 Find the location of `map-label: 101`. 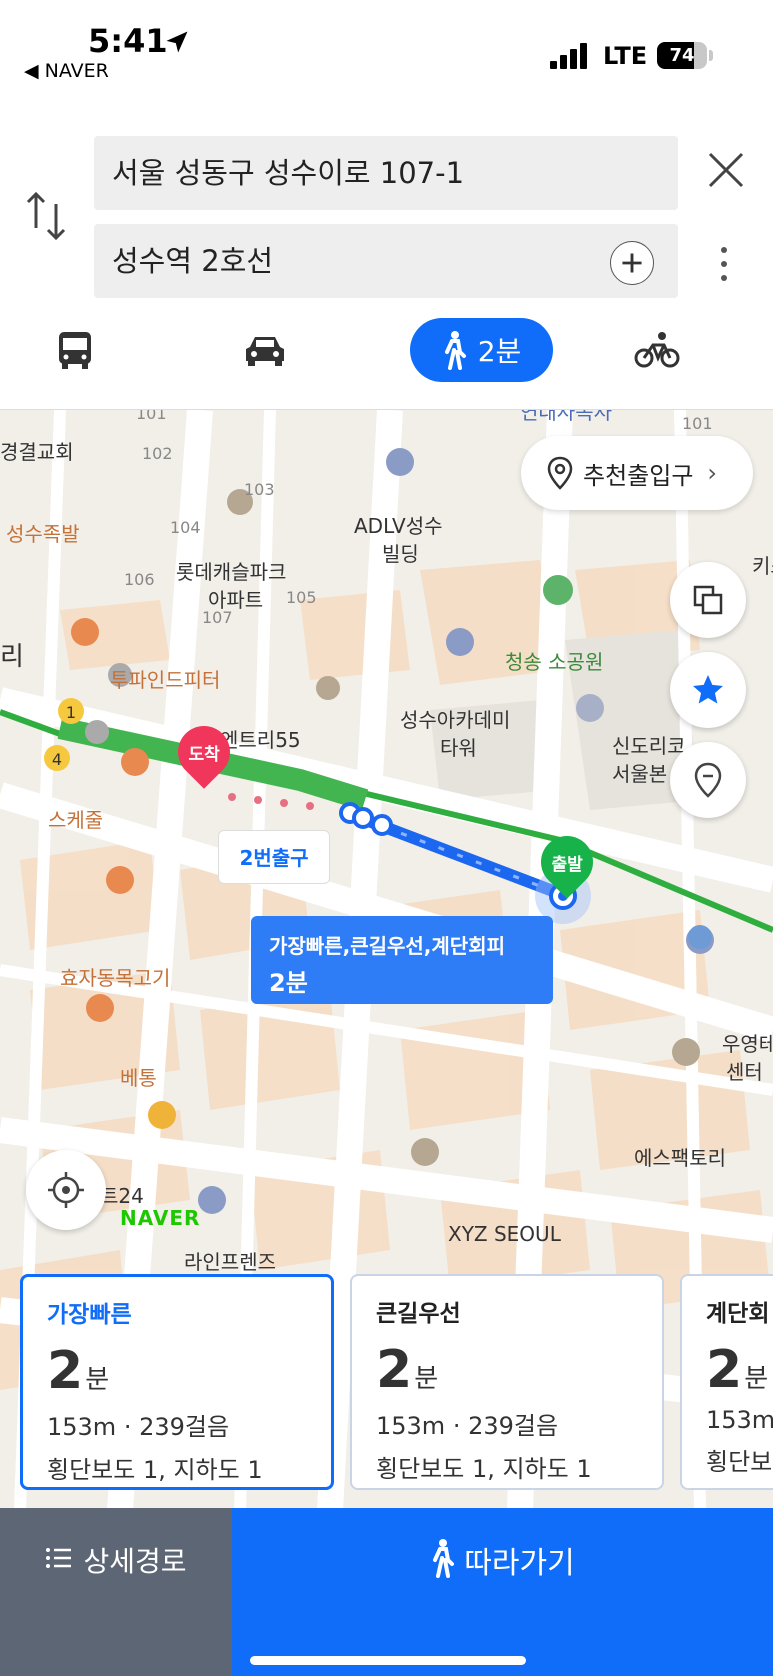

map-label: 101 is located at coordinates (697, 423).